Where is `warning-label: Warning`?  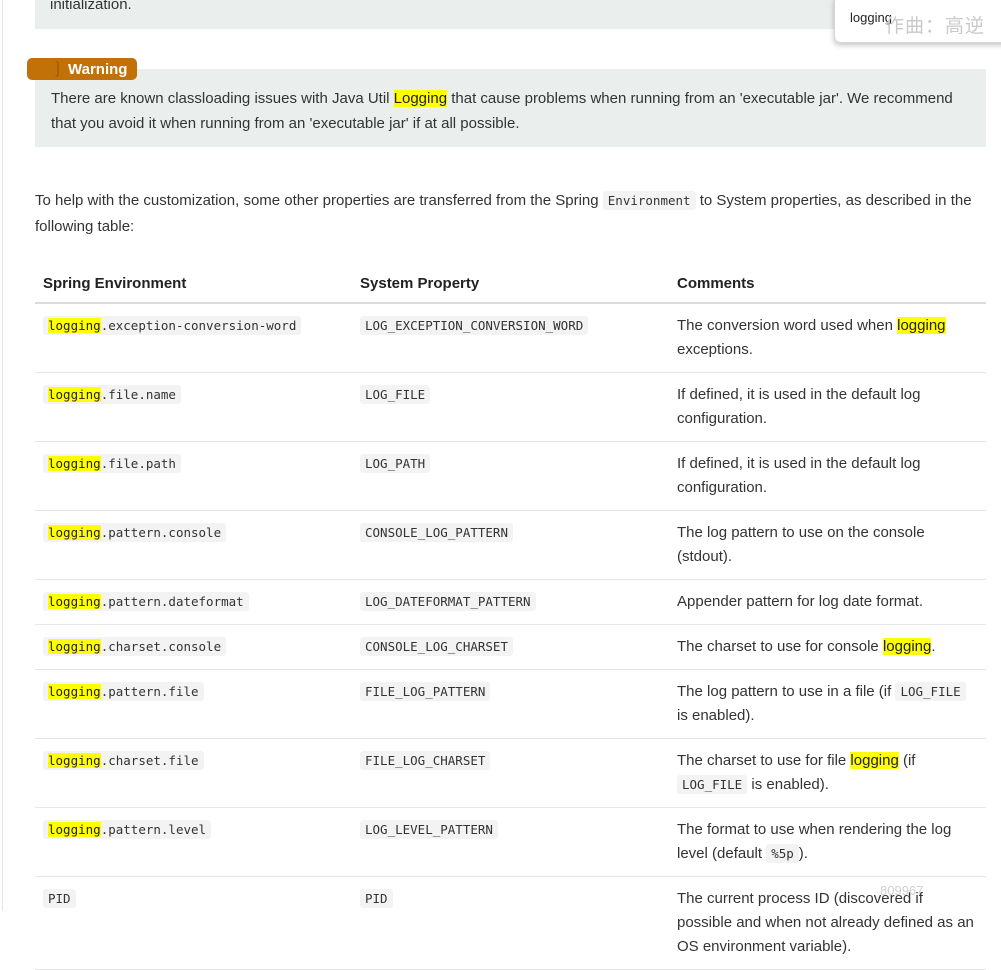
warning-label: Warning is located at coordinates (98, 69).